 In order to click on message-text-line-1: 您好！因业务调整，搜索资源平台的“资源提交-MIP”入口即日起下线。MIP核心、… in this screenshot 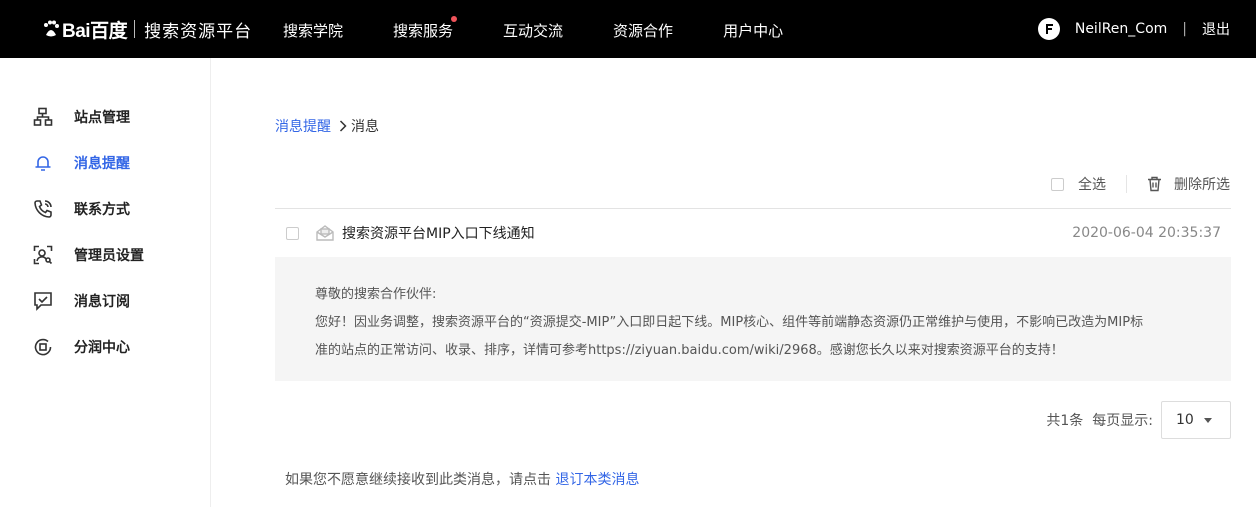, I will do `click(729, 322)`.